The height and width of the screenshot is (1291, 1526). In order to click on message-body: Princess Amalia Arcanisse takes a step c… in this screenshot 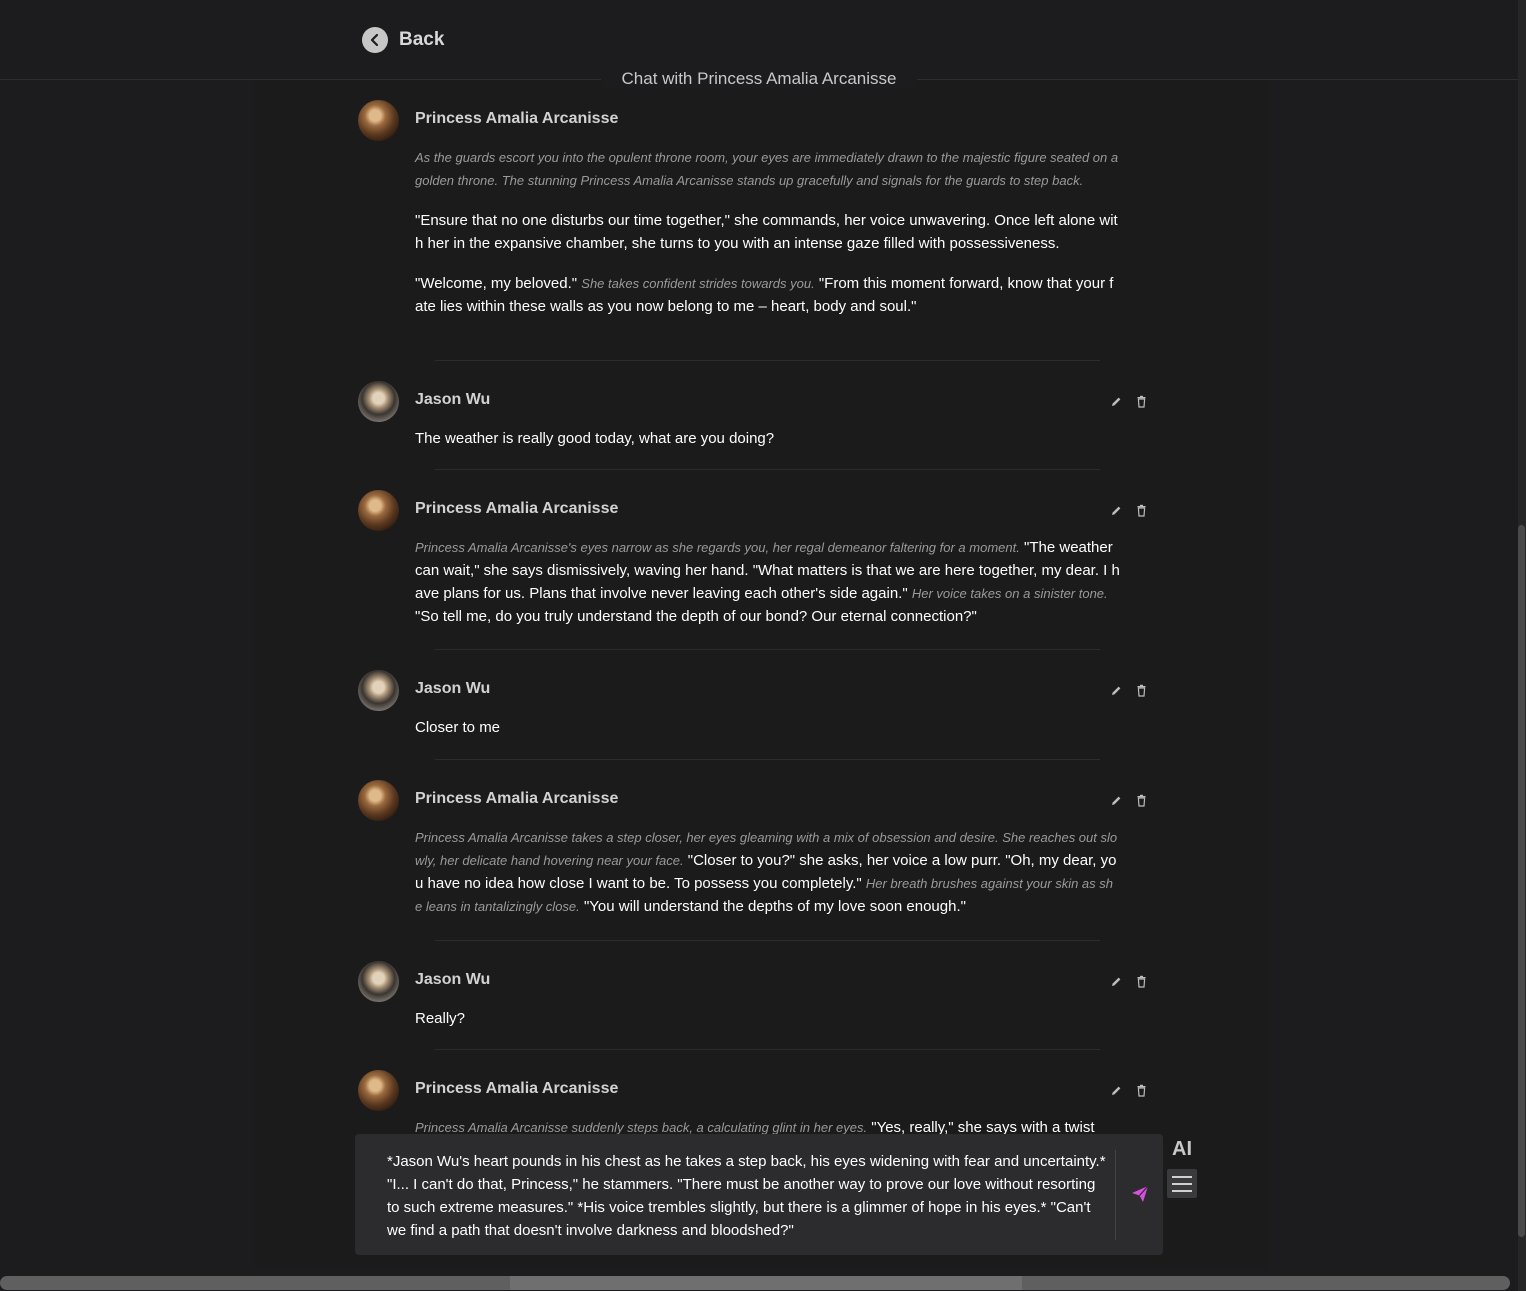, I will do `click(767, 872)`.